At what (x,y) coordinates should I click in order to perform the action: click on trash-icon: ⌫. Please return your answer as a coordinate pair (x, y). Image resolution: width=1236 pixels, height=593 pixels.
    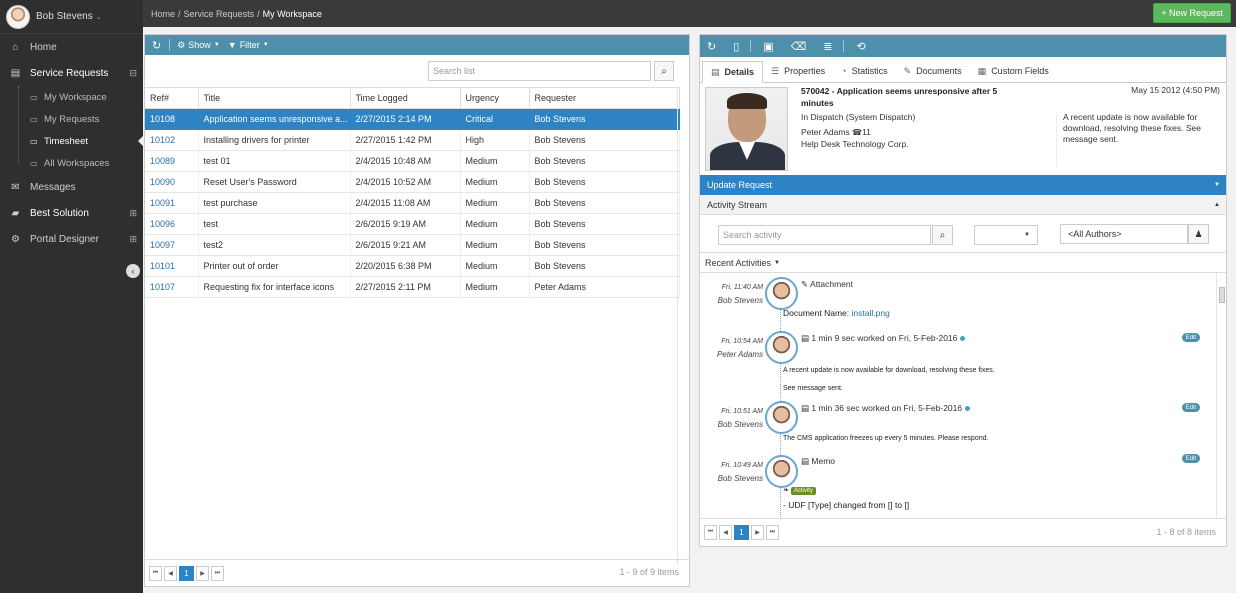
    Looking at the image, I should click on (799, 46).